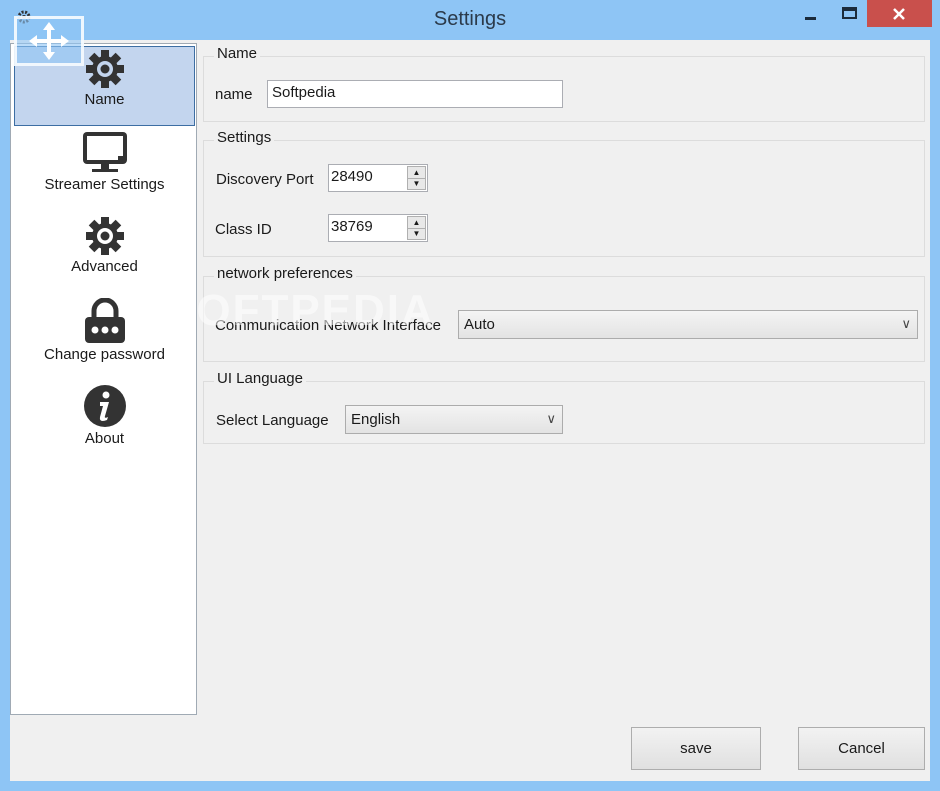 This screenshot has width=940, height=791. Describe the element at coordinates (810, 13) in the screenshot. I see `minimize-button` at that location.